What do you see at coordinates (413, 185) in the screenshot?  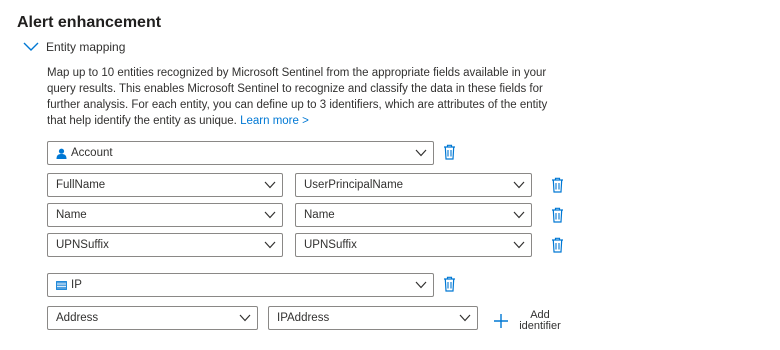 I see `column-dropdown: UserPrincipalName` at bounding box center [413, 185].